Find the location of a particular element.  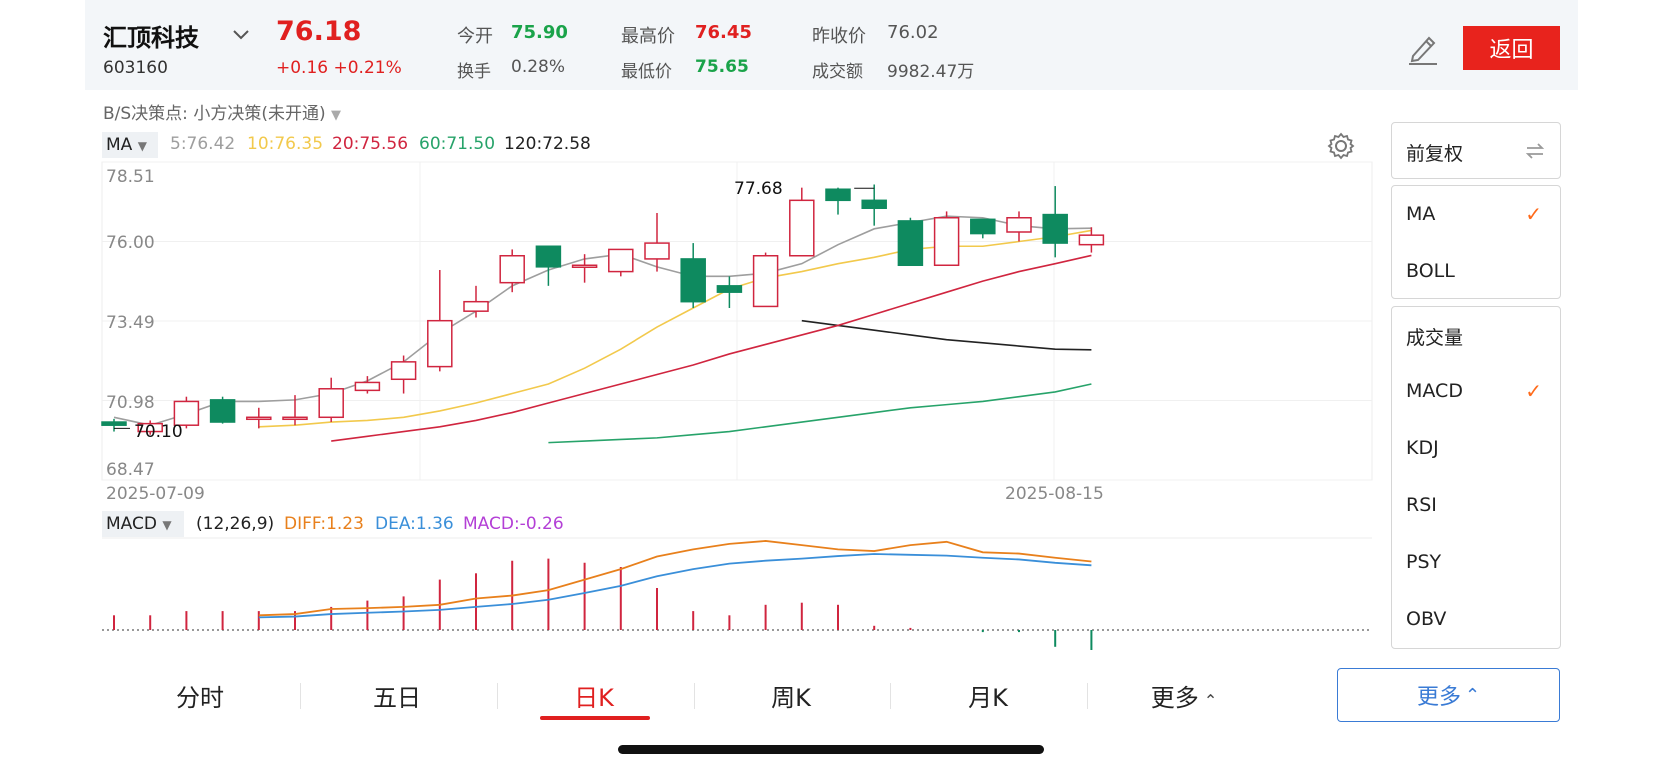

diff-line is located at coordinates (675, 578).